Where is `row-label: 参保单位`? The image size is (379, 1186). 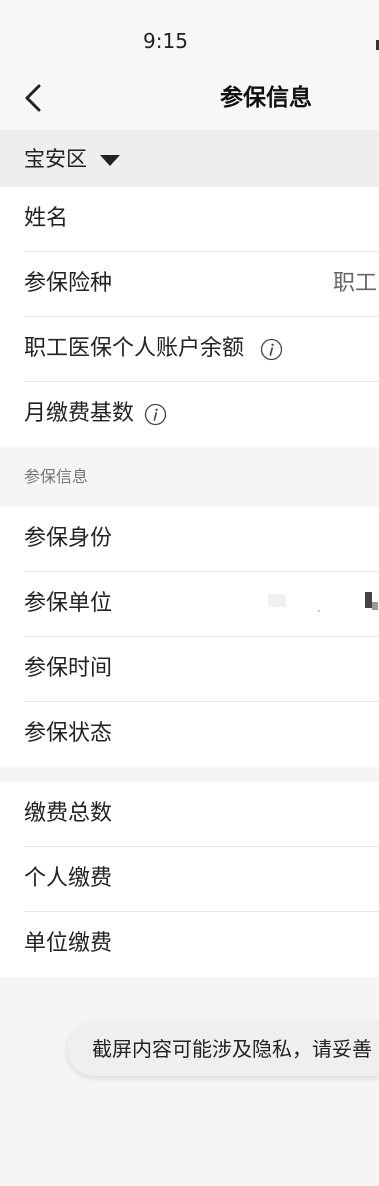
row-label: 参保单位 is located at coordinates (68, 603).